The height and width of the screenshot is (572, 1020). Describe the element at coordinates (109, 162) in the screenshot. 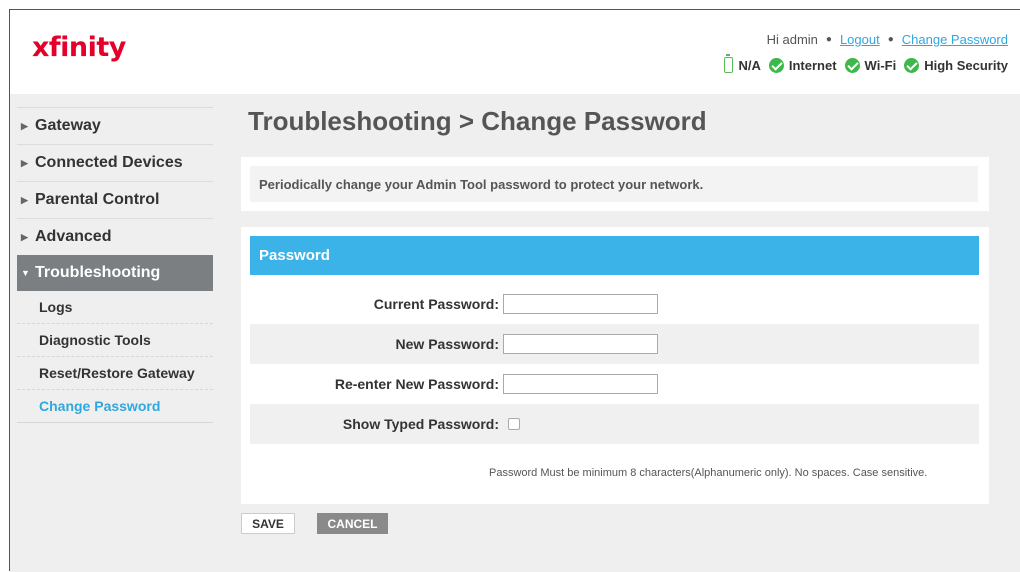

I see `sidebar-item-label: Connected Devices` at that location.